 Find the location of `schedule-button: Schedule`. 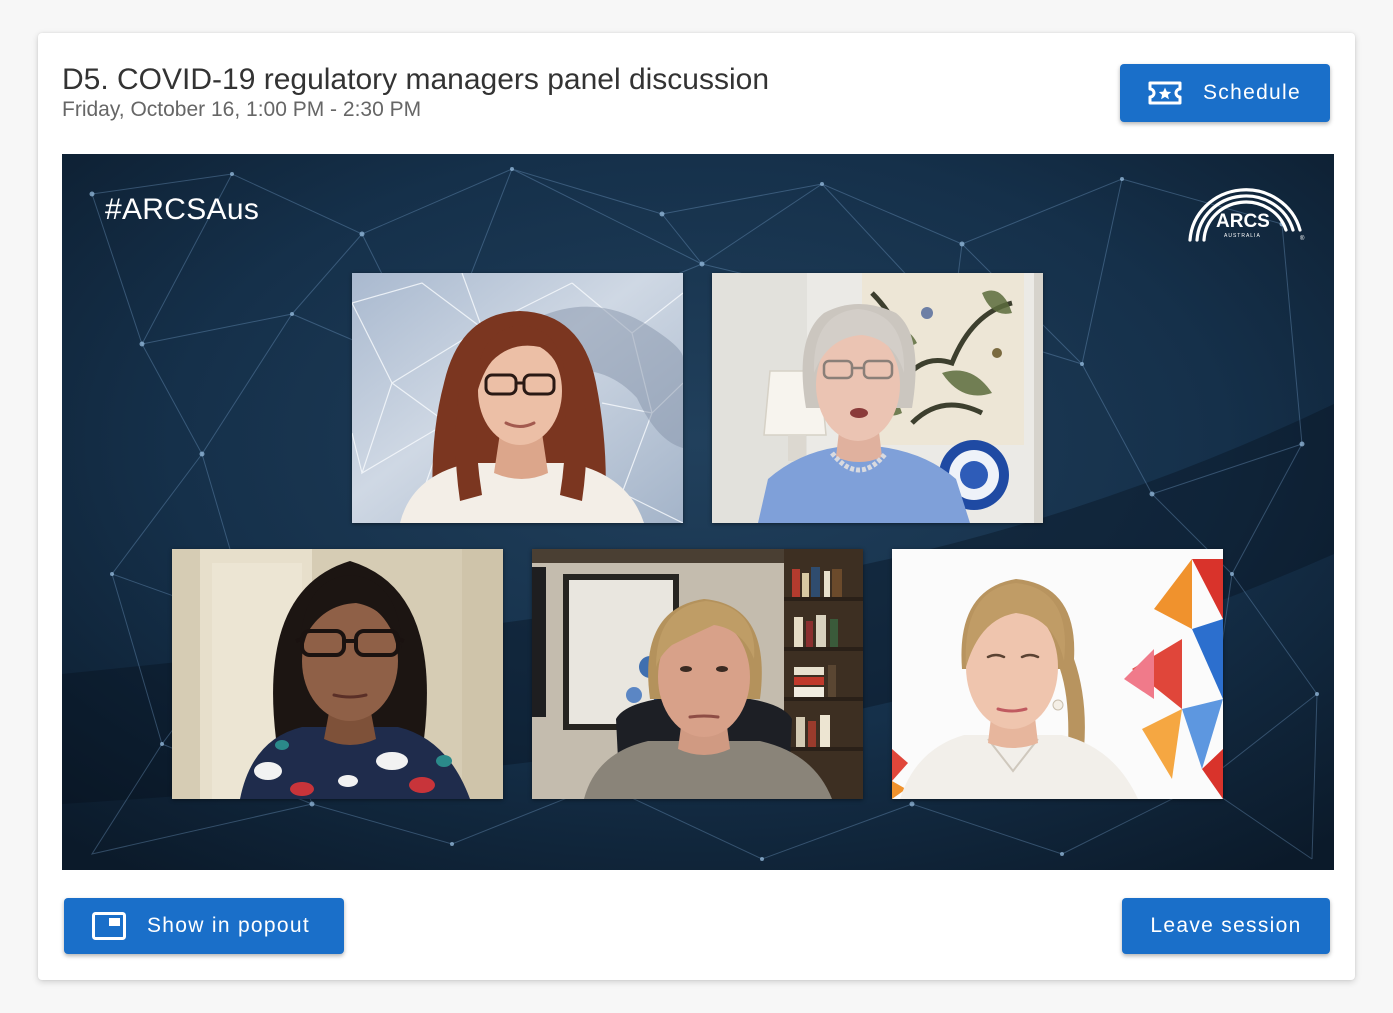

schedule-button: Schedule is located at coordinates (1225, 93).